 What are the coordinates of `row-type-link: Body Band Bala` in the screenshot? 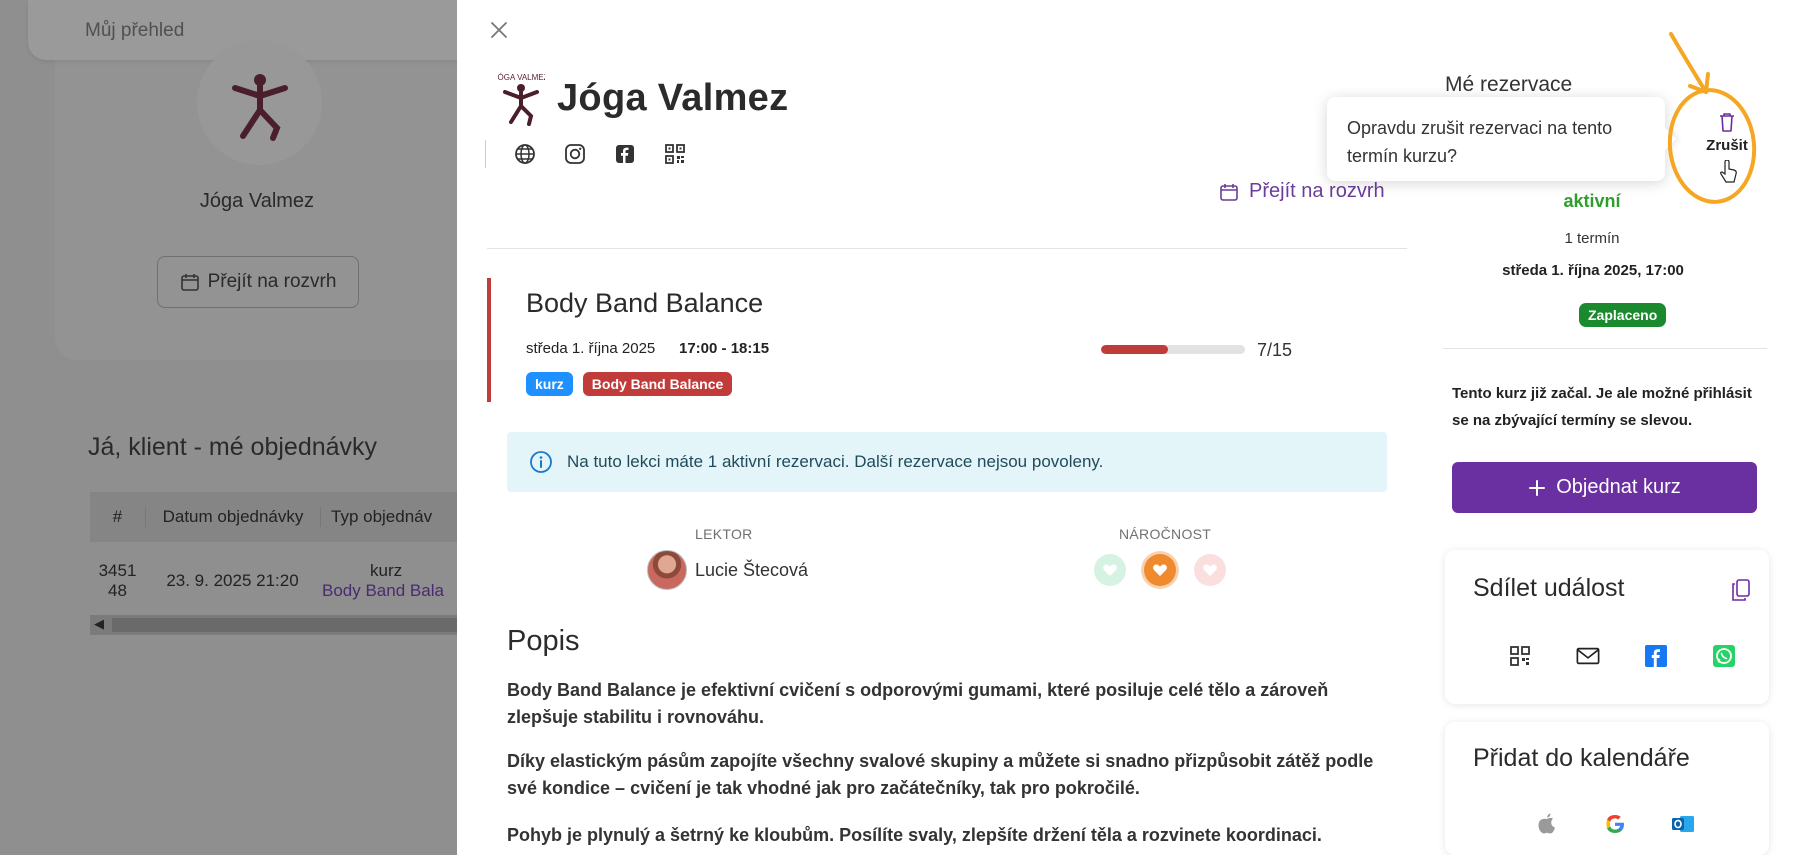 It's located at (390, 591).